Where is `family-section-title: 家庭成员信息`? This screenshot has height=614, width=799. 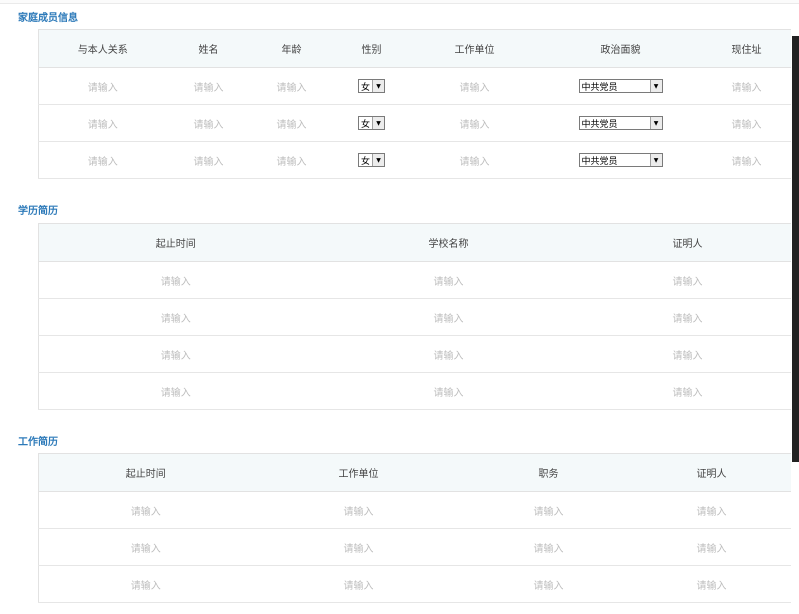 family-section-title: 家庭成员信息 is located at coordinates (48, 18).